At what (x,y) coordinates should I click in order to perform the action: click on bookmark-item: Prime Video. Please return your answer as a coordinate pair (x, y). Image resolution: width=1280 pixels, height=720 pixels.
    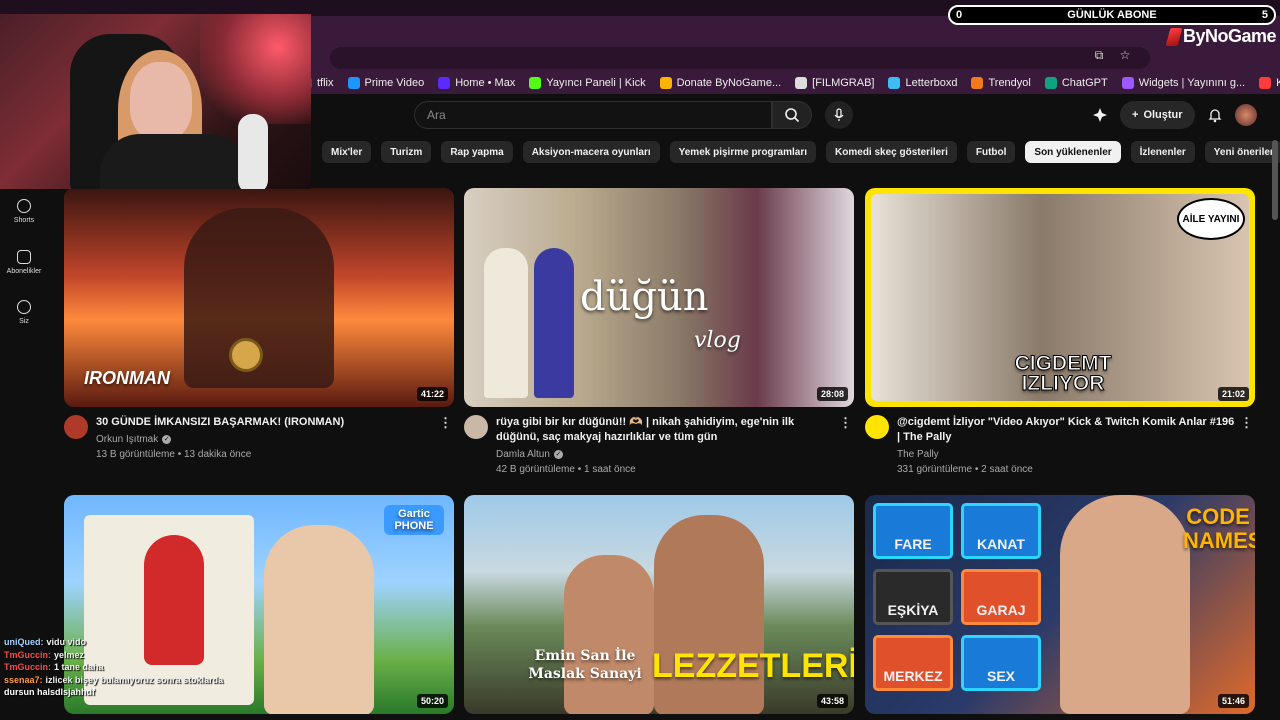
    Looking at the image, I should click on (386, 83).